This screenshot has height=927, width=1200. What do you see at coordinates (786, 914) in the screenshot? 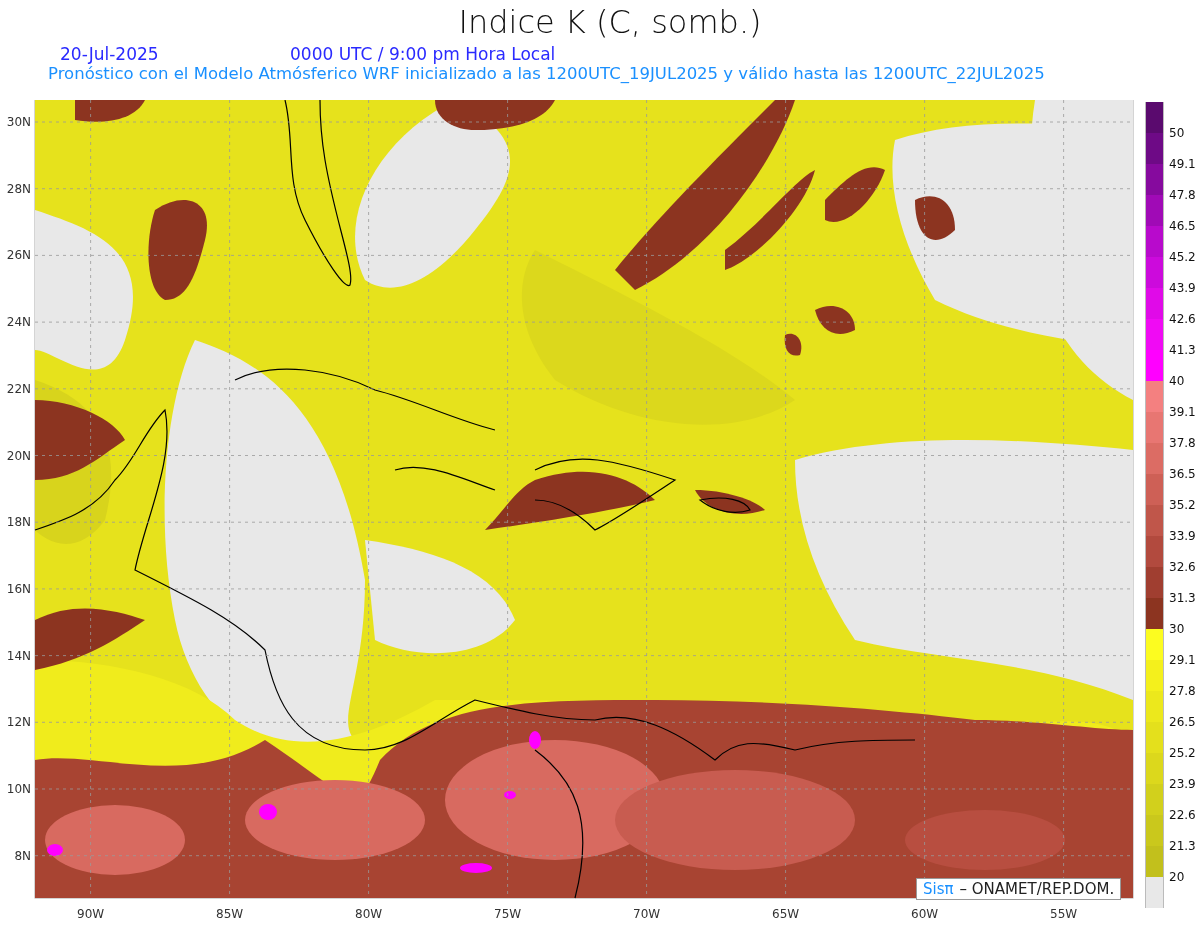
I see `longitude-label: 65W` at bounding box center [786, 914].